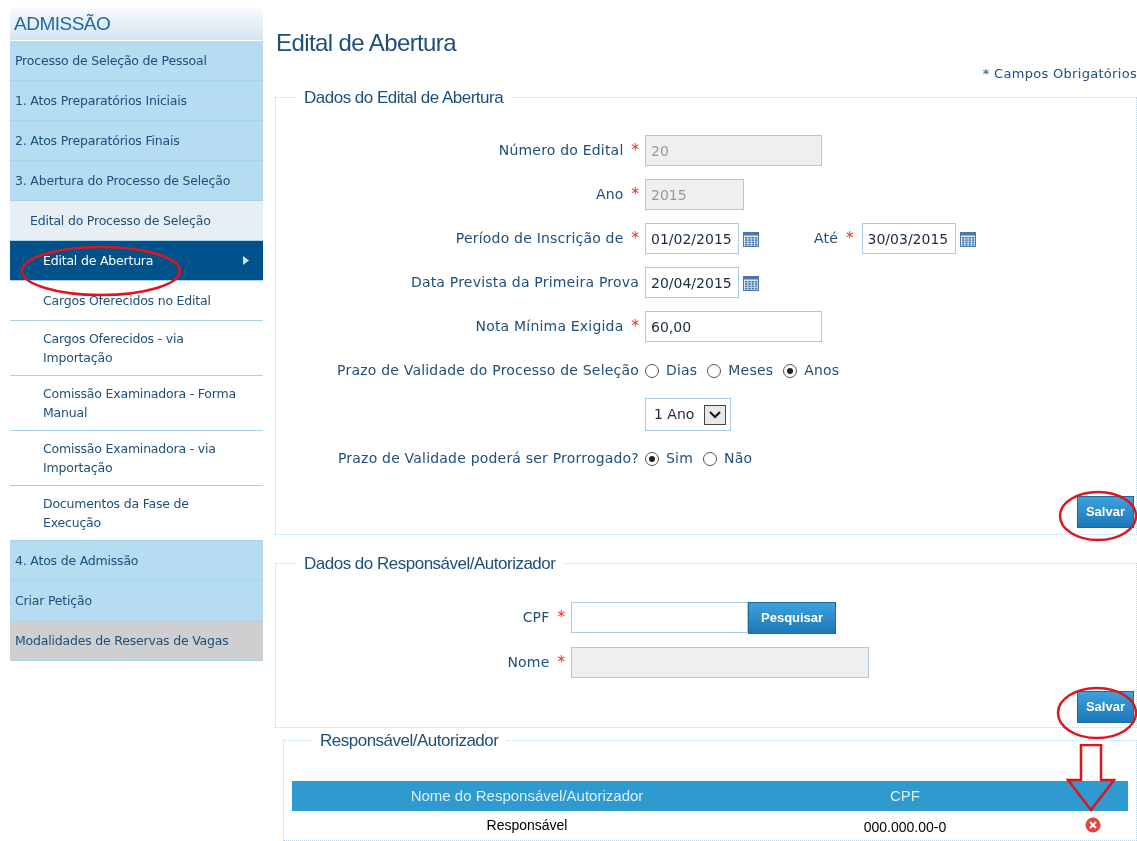  What do you see at coordinates (908, 238) in the screenshot?
I see `date-field: 30/03/2015` at bounding box center [908, 238].